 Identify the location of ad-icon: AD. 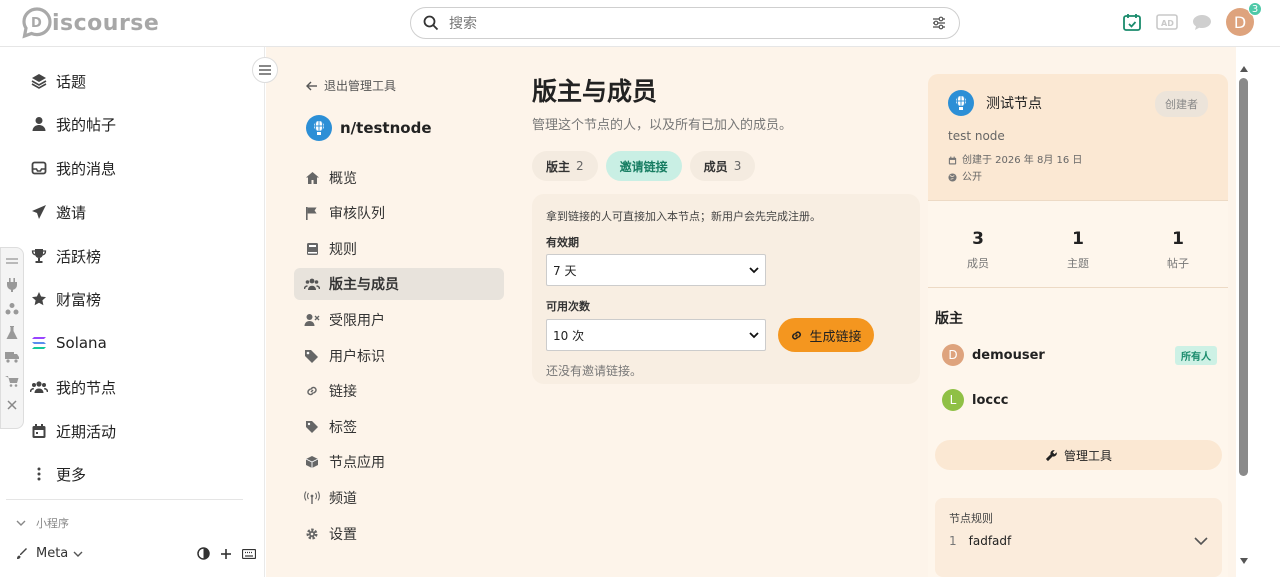
(1167, 22).